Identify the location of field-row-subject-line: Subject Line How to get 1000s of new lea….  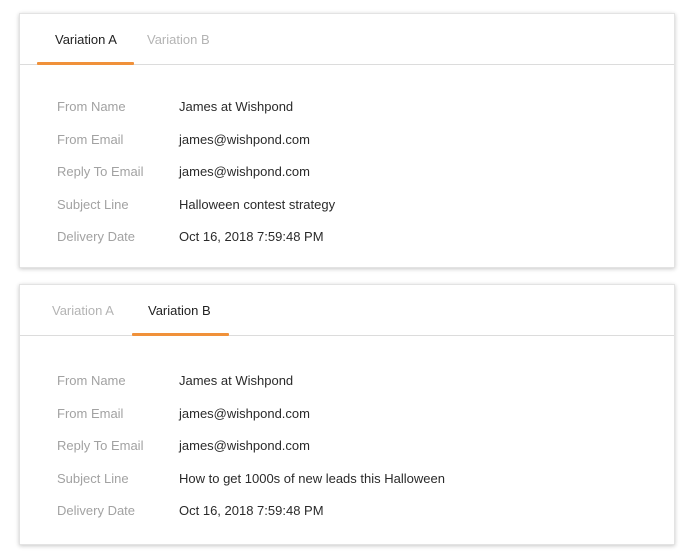
(347, 487).